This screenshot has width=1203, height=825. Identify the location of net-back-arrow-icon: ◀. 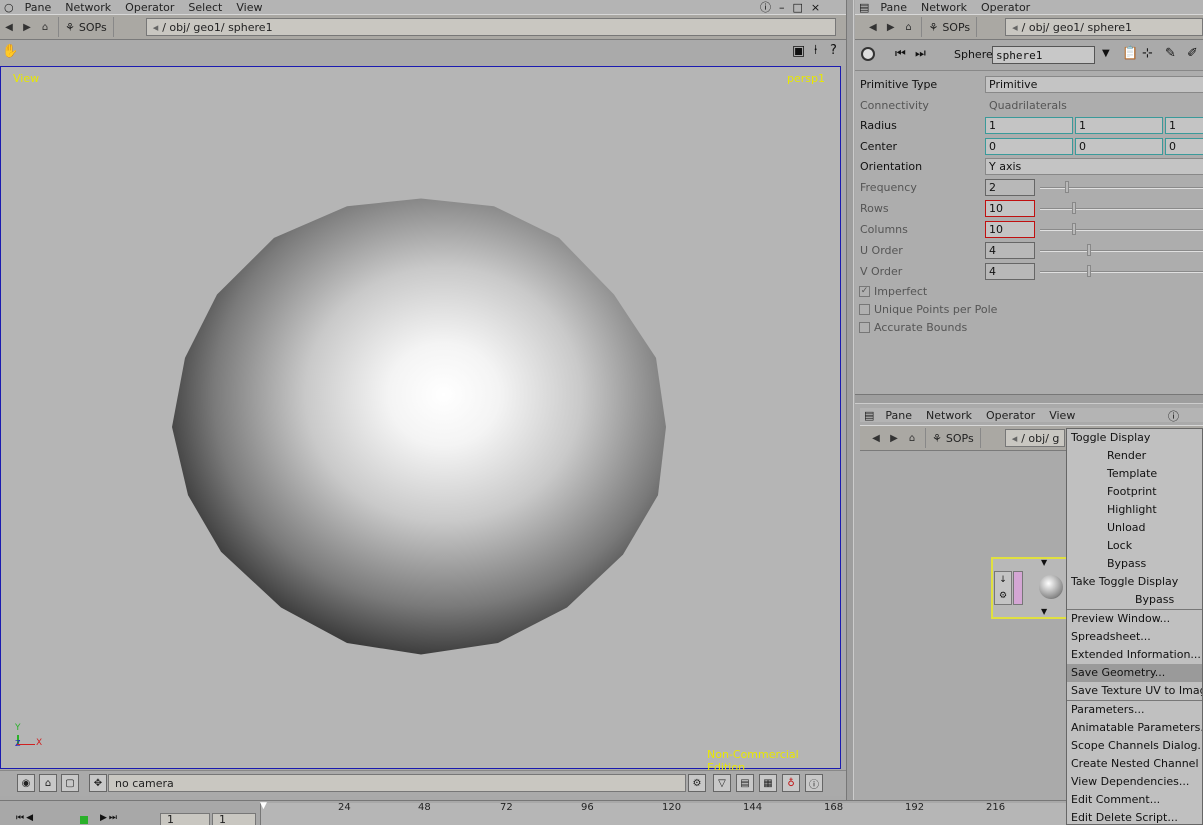
(876, 438).